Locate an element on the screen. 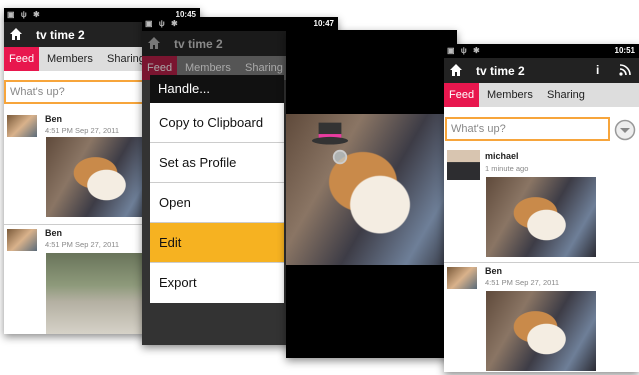  tab-sharing: Sharing is located at coordinates (566, 95).